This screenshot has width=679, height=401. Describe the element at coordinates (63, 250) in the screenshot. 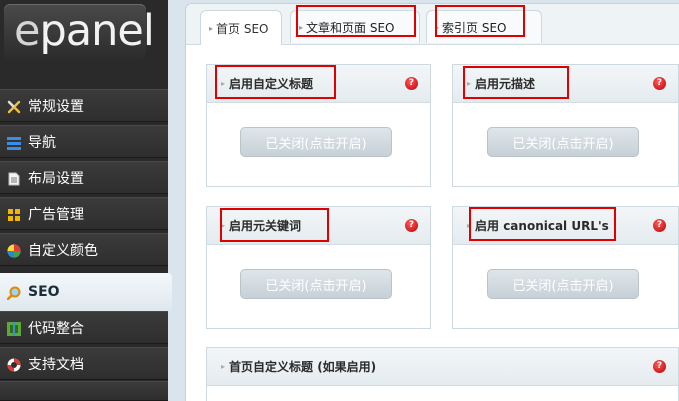

I see `sidebar-item-label: 自定义颜色` at that location.